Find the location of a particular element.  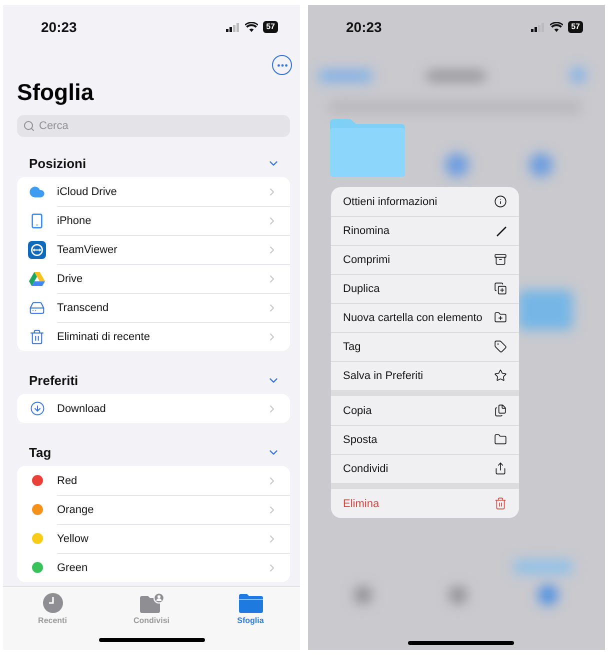

row-label: iCloud Drive is located at coordinates (87, 192).